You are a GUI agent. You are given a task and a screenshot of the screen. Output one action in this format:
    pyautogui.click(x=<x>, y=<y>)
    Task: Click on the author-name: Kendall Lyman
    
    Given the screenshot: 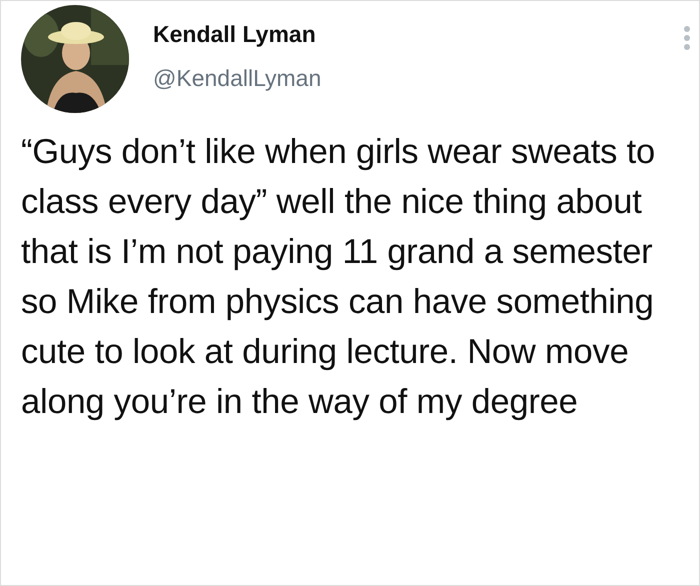 What is the action you would take?
    pyautogui.click(x=237, y=35)
    